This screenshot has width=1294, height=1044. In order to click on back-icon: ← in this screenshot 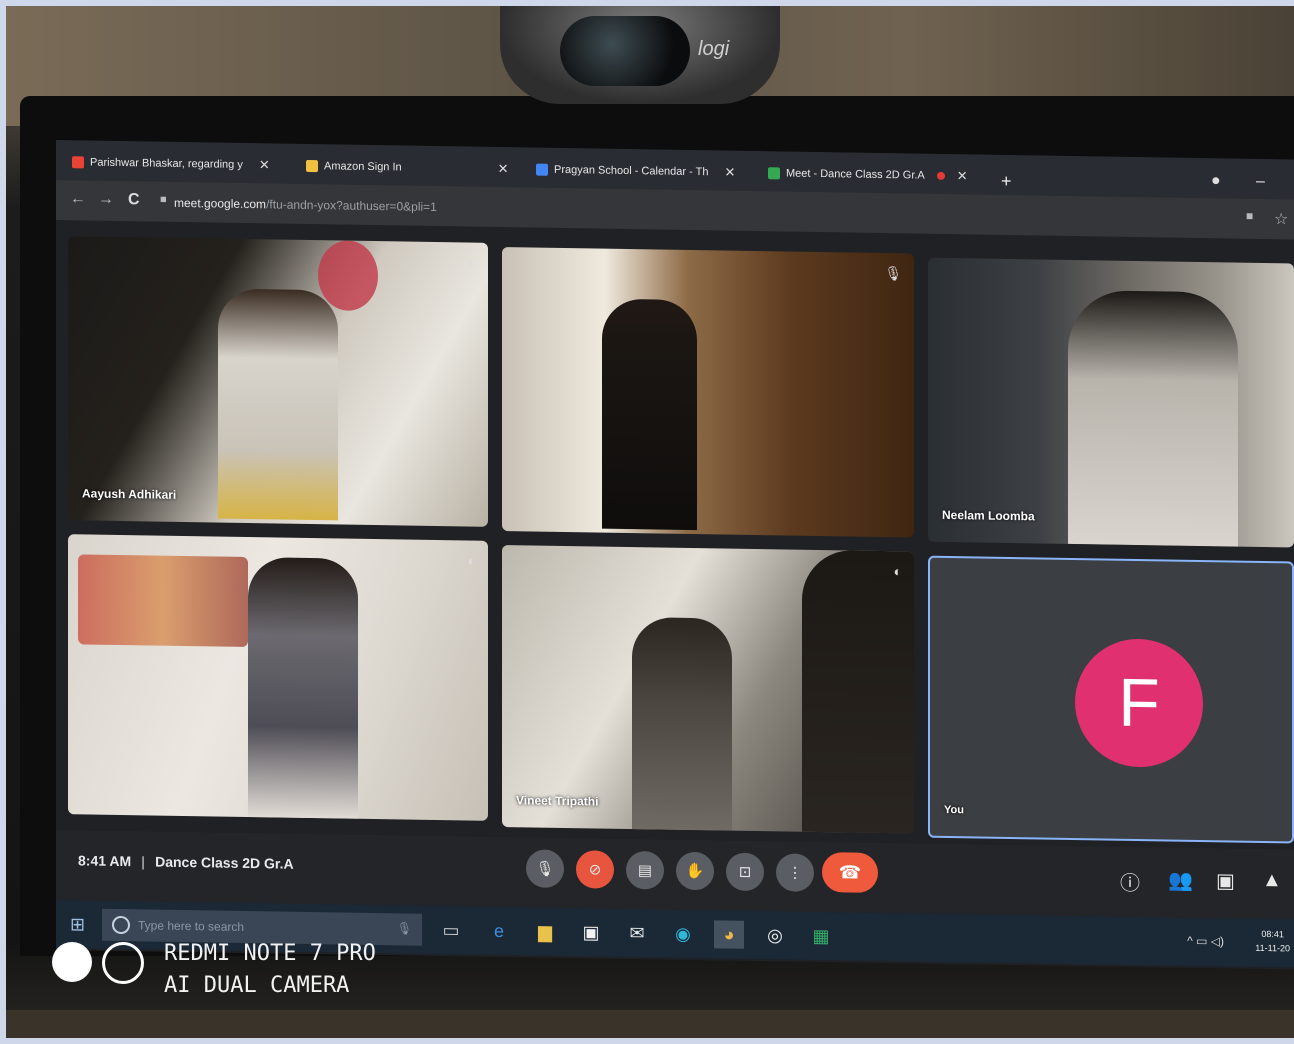, I will do `click(78, 199)`.